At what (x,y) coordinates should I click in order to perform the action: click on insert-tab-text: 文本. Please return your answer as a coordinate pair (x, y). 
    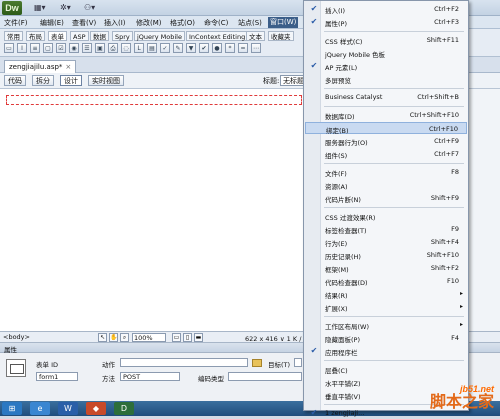
    Looking at the image, I should click on (255, 36).